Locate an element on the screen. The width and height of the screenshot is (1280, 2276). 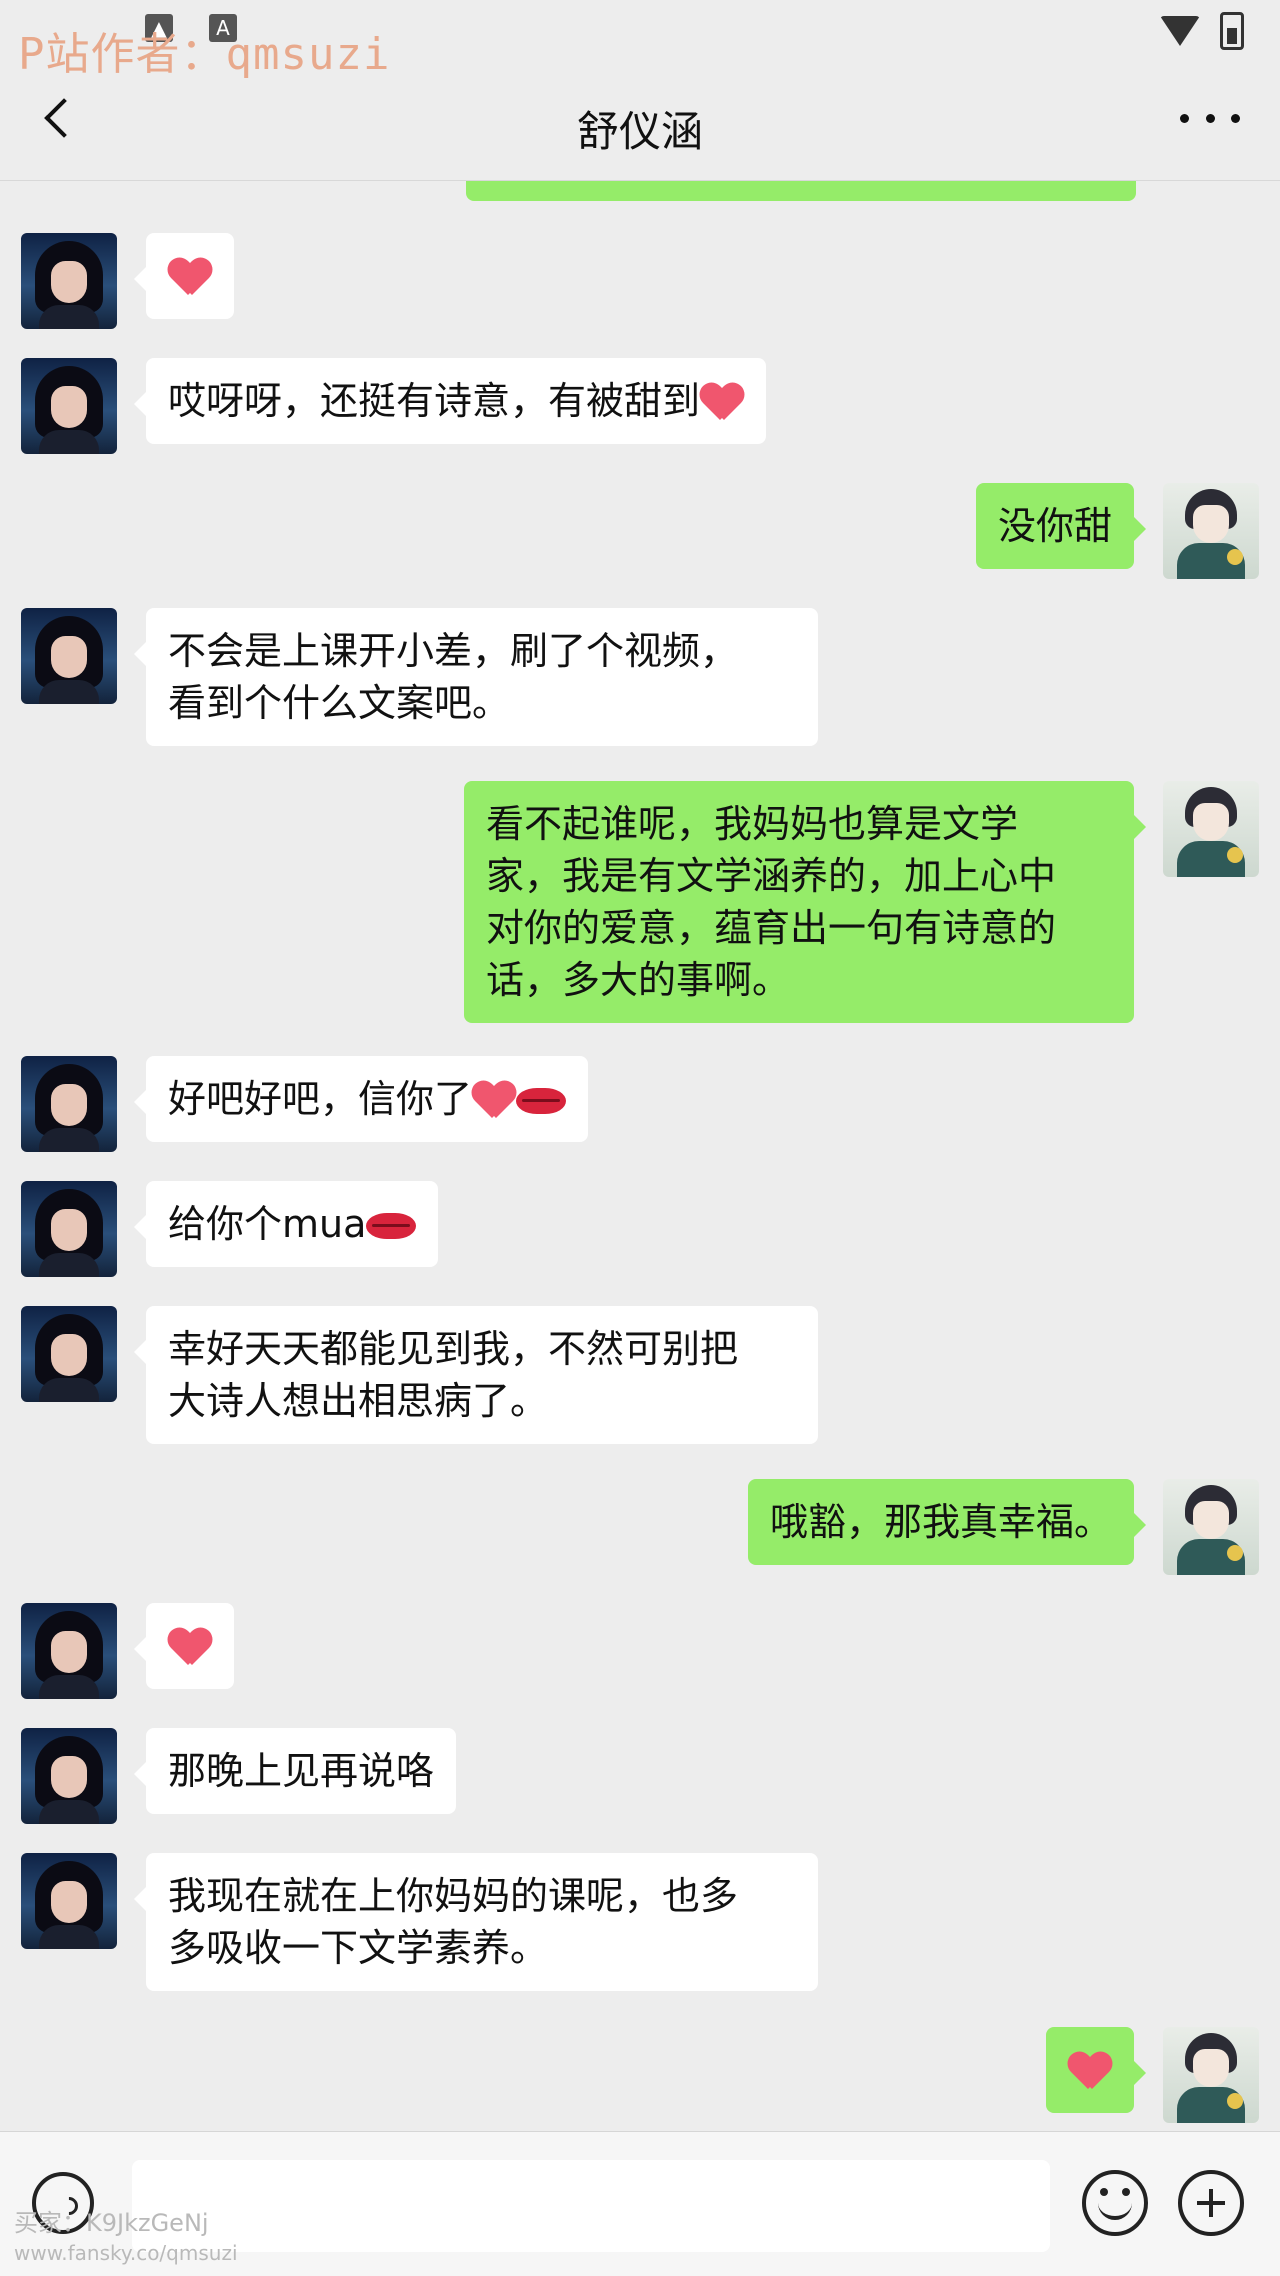
watermark-bottom: 买家：K9JkzGeNj www.fansky.co/qmsuzi is located at coordinates (126, 2238).